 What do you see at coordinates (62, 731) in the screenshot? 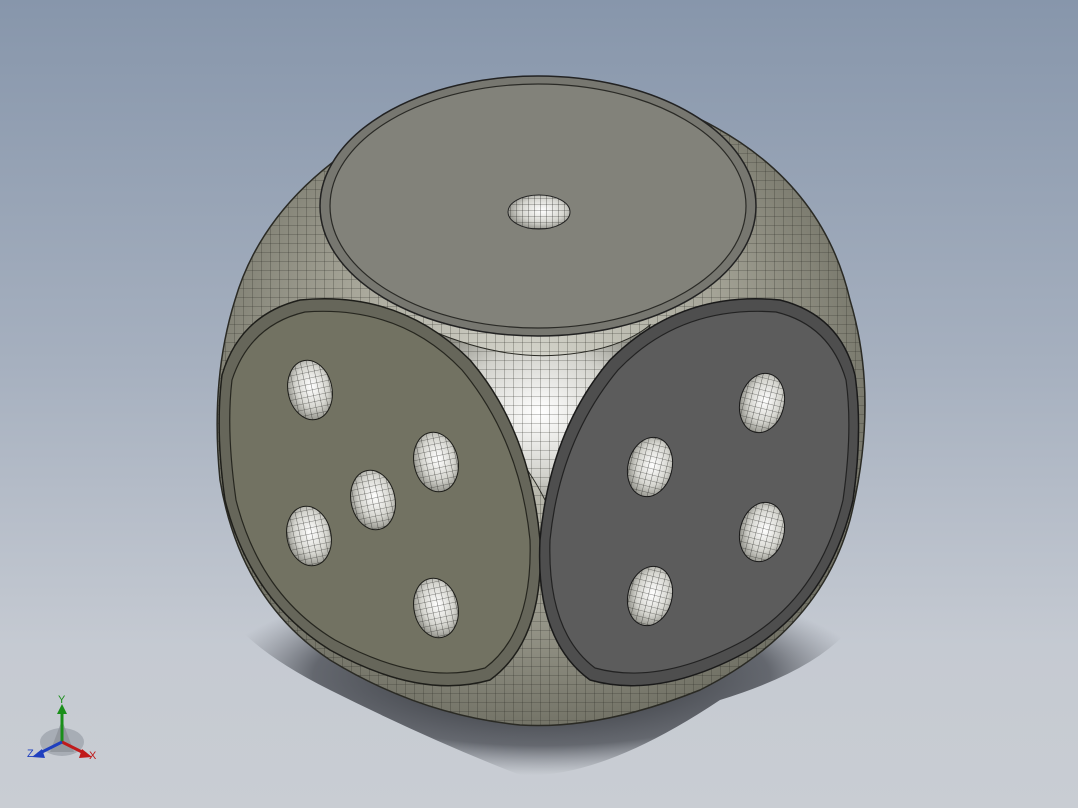
I see `triad-axes-icon` at bounding box center [62, 731].